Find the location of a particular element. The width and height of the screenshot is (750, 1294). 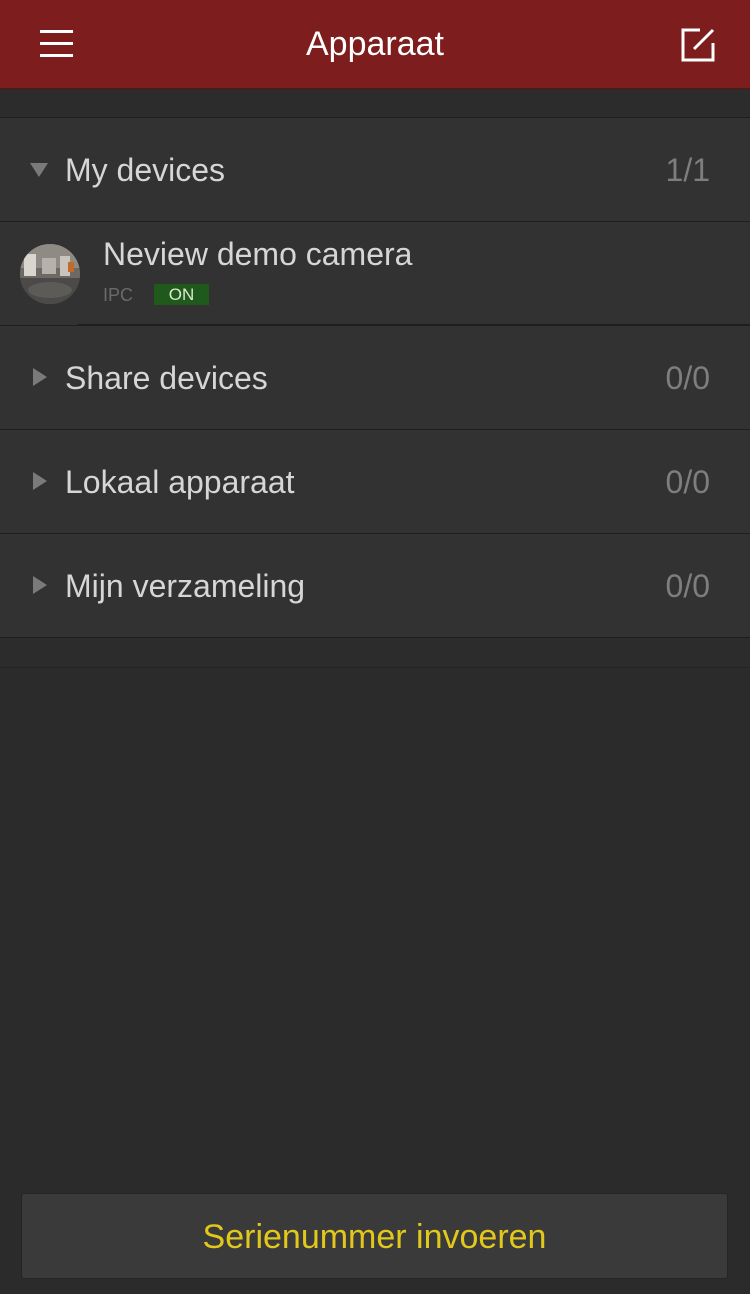

edit-square-icon is located at coordinates (698, 45).